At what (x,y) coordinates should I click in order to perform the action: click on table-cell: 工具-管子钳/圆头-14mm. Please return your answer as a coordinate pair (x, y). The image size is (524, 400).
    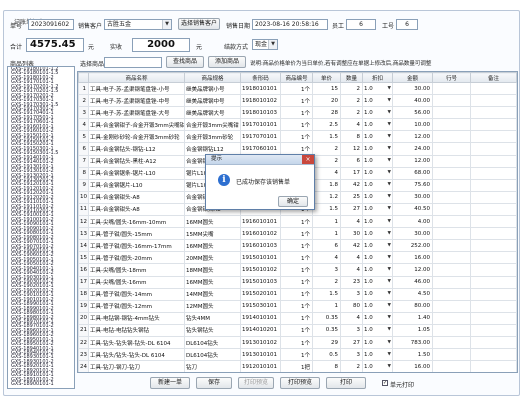
    Looking at the image, I should click on (136, 294).